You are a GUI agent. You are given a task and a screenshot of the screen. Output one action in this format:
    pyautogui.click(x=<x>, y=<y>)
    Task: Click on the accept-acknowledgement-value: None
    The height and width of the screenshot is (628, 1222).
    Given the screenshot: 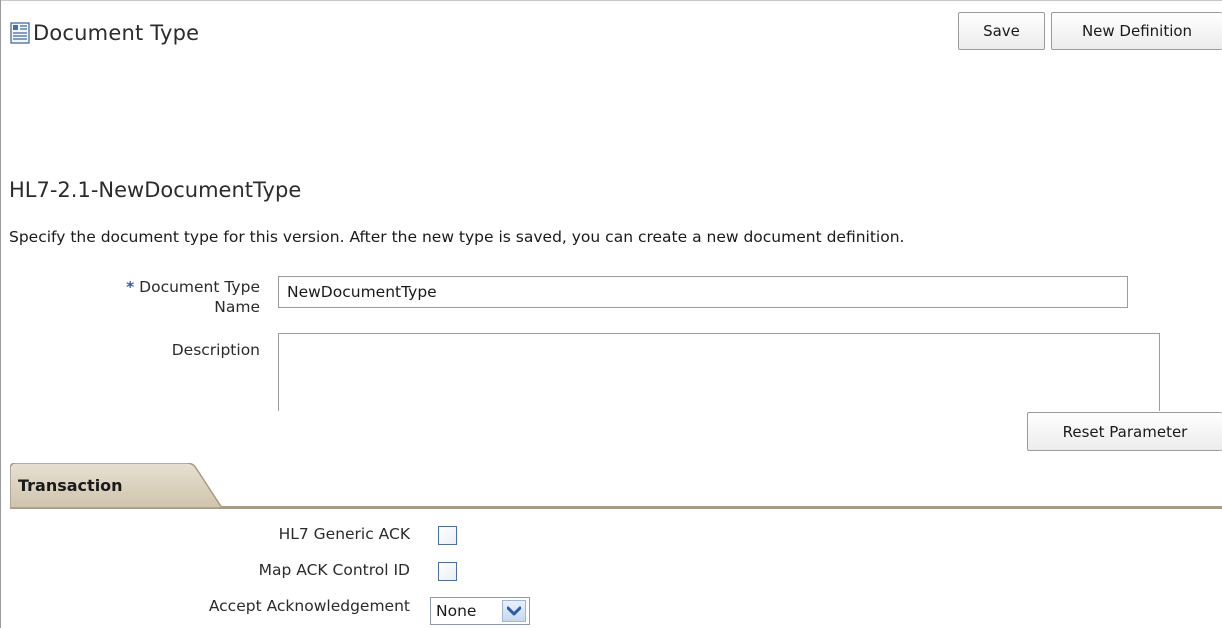 What is the action you would take?
    pyautogui.click(x=456, y=611)
    